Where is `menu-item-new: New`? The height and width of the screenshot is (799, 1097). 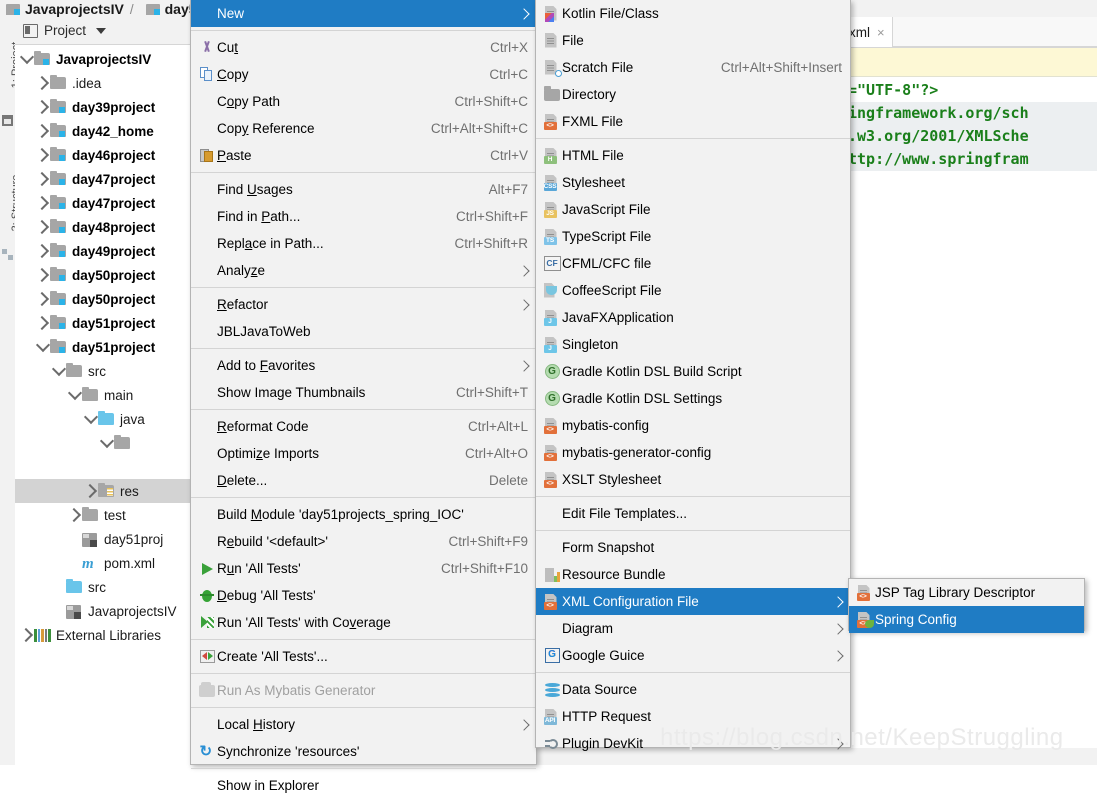
menu-item-new: New is located at coordinates (363, 13).